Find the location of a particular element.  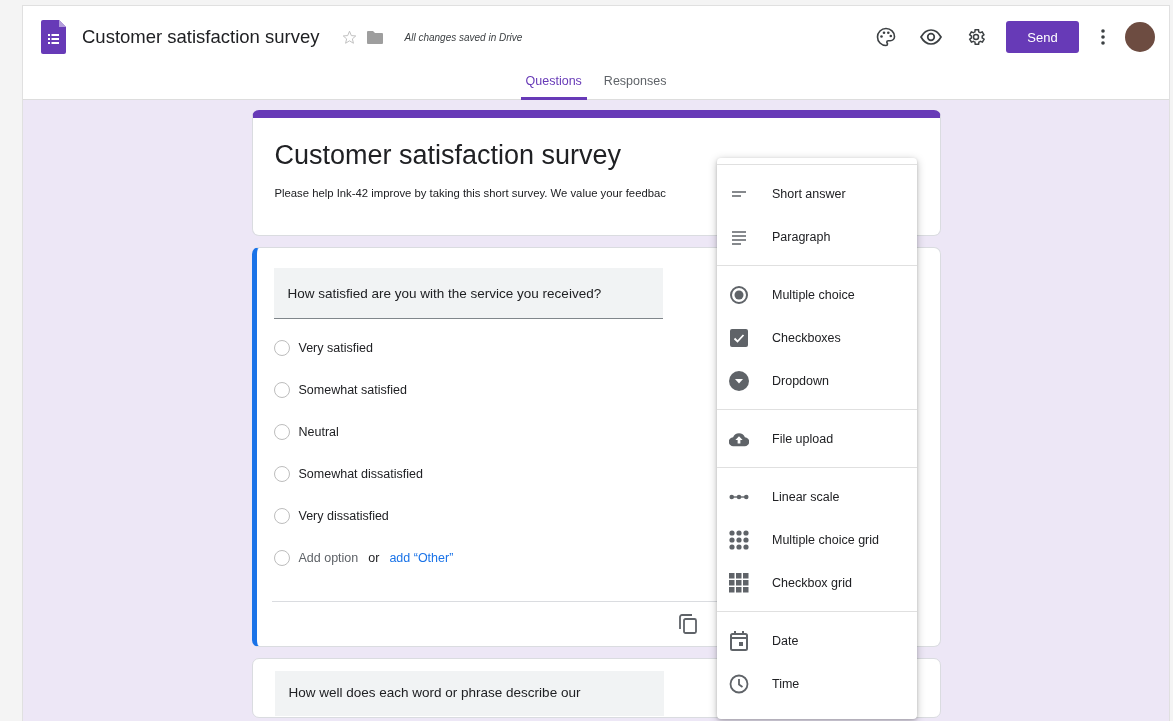

option-label: Very dissatisfied is located at coordinates (343, 516).